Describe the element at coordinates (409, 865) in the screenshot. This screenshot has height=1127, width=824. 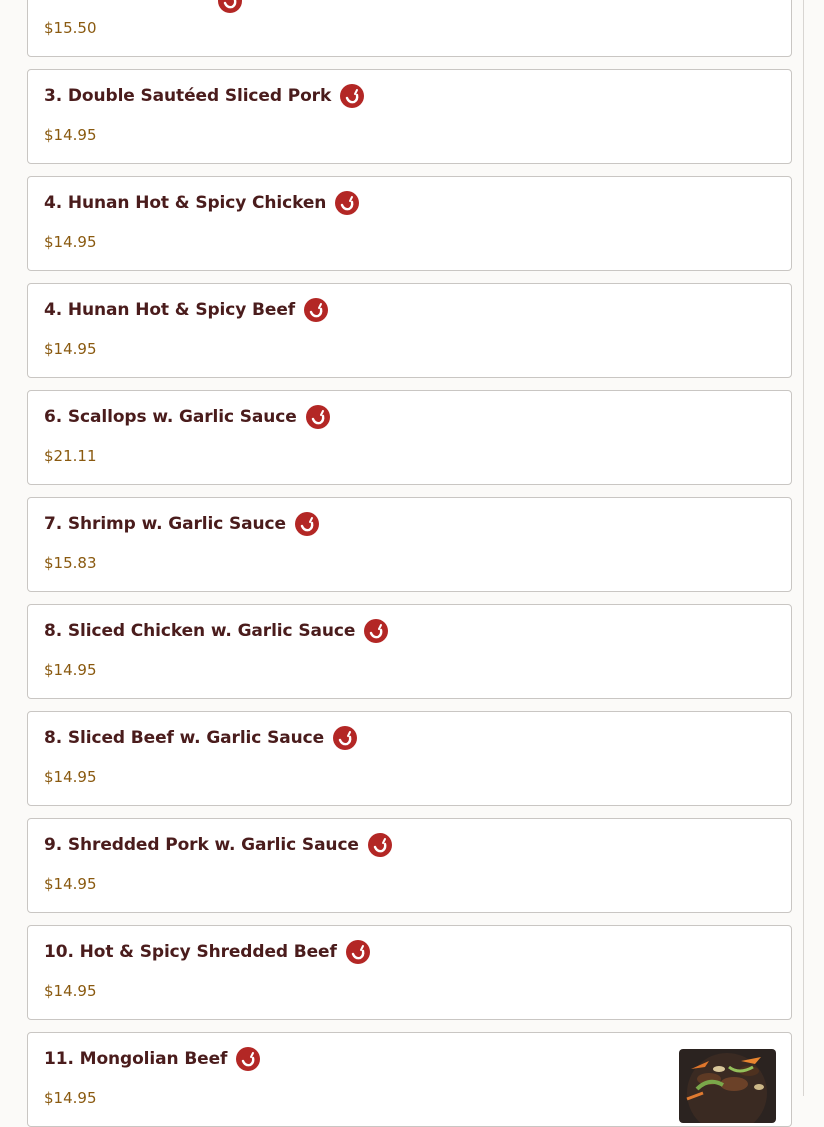
I see `menu-item-card: 9. Shredded Pork w. Garlic Sauce $14.95` at that location.